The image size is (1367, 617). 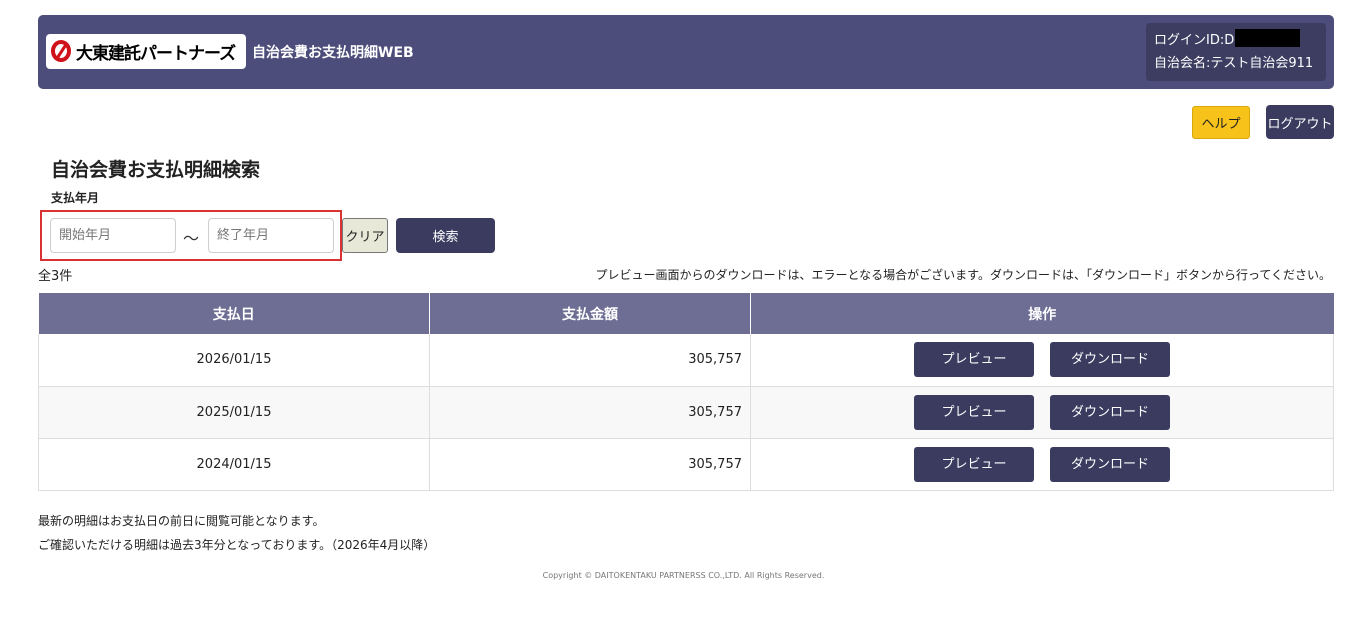 What do you see at coordinates (237, 545) in the screenshot?
I see `footnote-retention: ご確認いただける明細は過去3年分となっております。（2026年4月以降）` at bounding box center [237, 545].